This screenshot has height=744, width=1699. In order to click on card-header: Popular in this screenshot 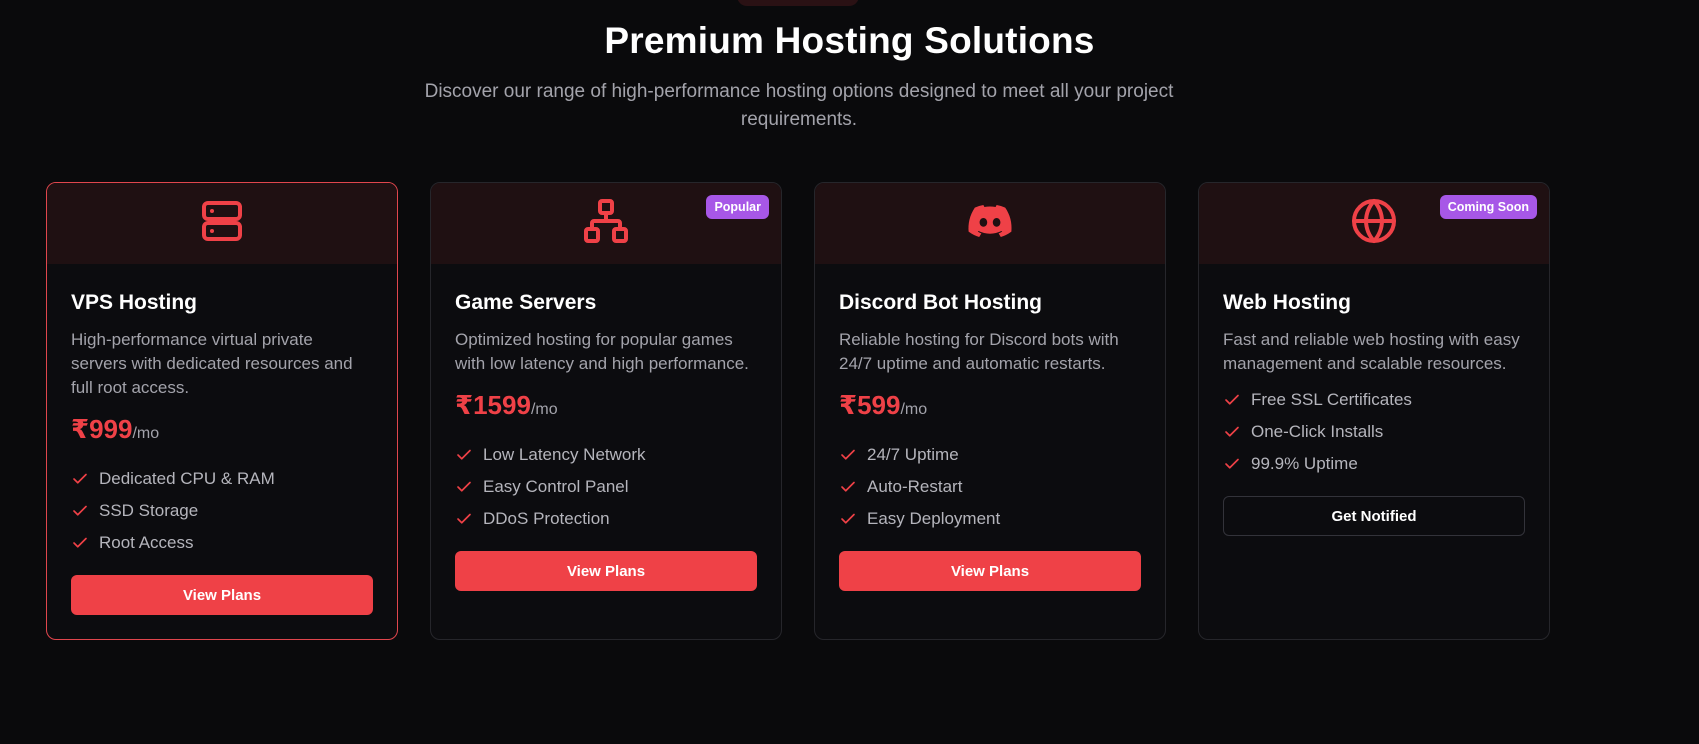, I will do `click(606, 223)`.